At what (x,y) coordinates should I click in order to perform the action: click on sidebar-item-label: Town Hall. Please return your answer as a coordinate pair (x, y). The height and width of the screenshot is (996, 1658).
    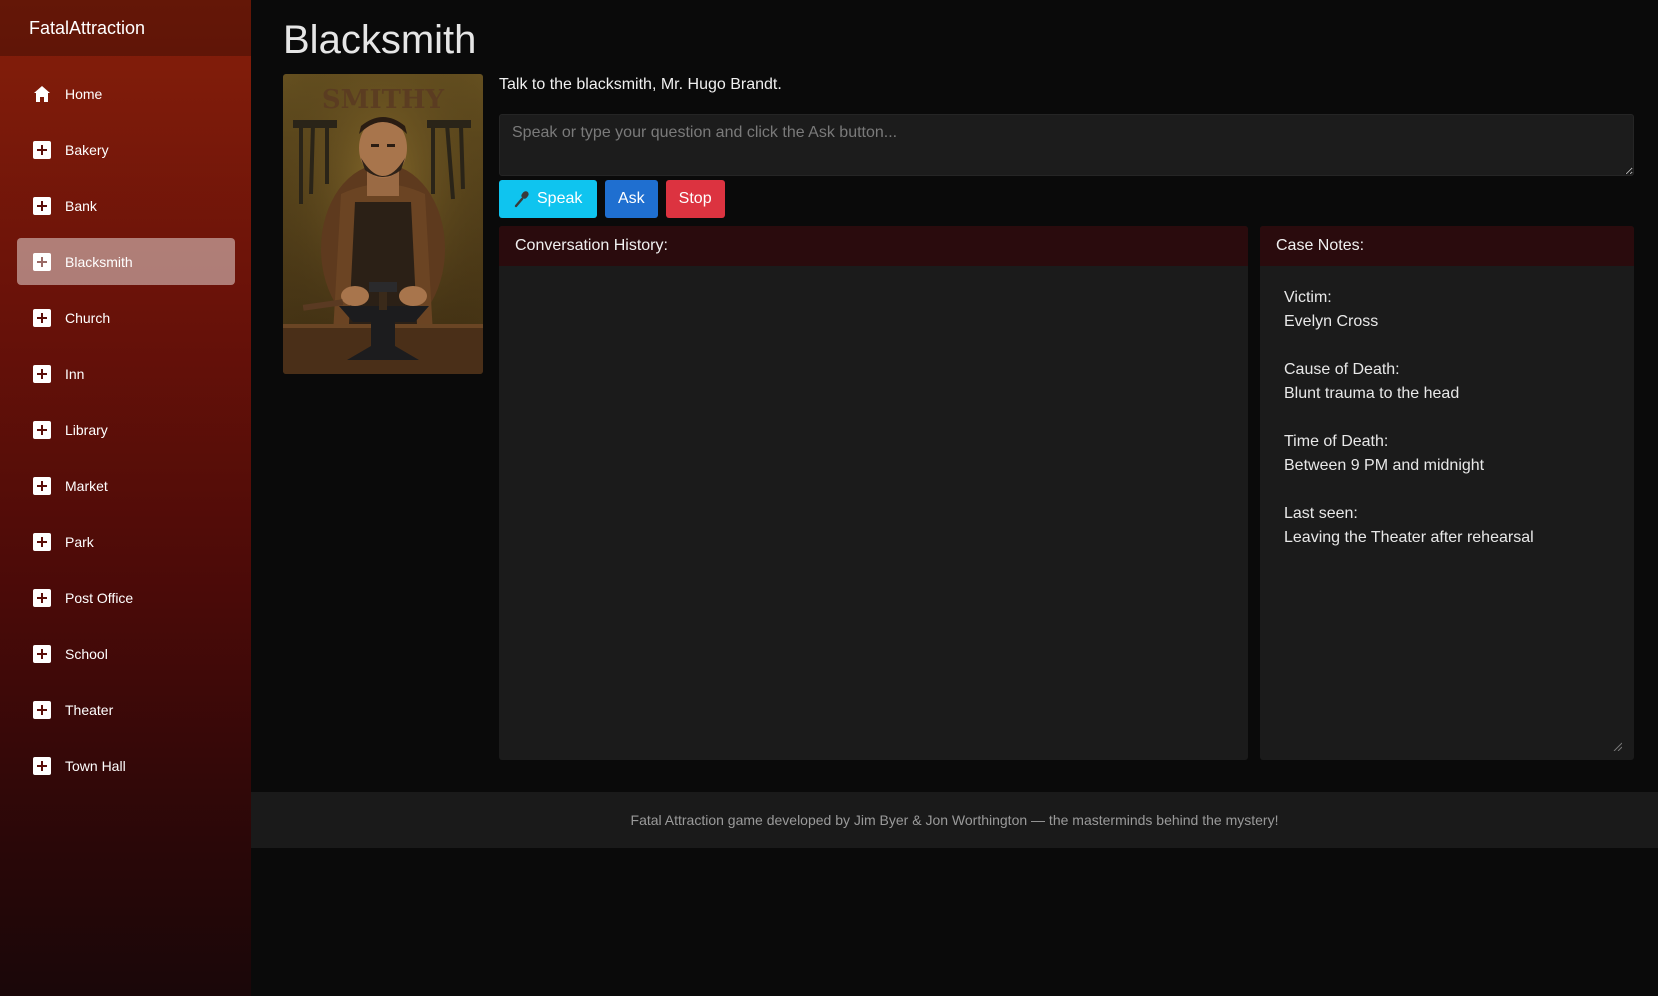
    Looking at the image, I should click on (95, 765).